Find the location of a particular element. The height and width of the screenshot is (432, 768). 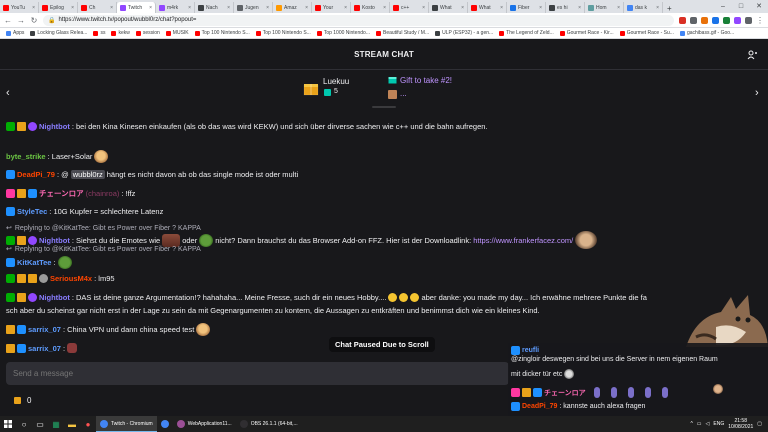

channel-points-icon is located at coordinates (17, 400).